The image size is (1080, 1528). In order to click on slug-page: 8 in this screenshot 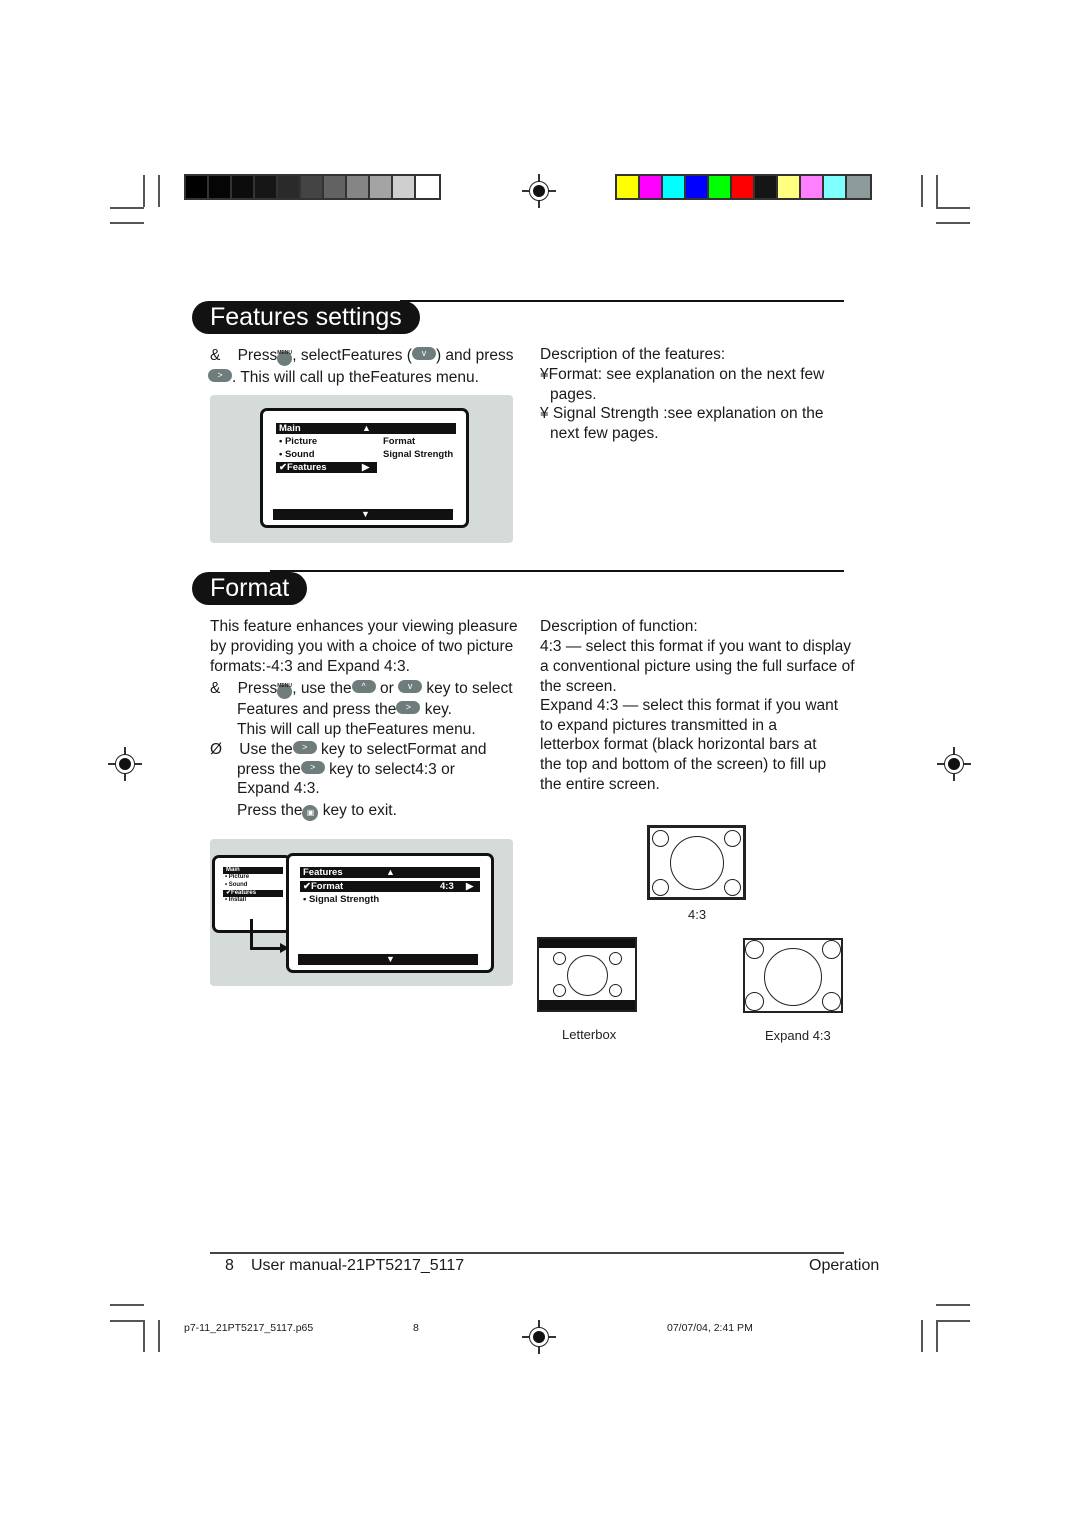, I will do `click(416, 1328)`.